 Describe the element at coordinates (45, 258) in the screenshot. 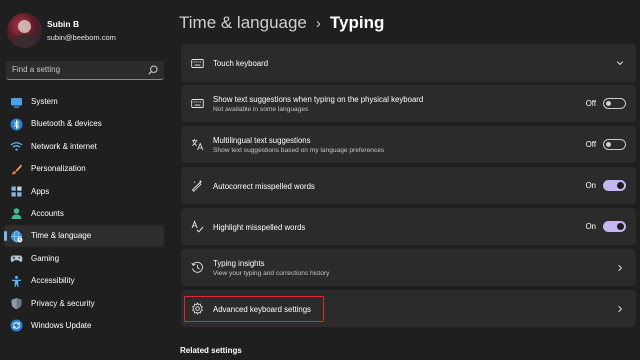

I see `sidebar-item-label: Gaming` at that location.